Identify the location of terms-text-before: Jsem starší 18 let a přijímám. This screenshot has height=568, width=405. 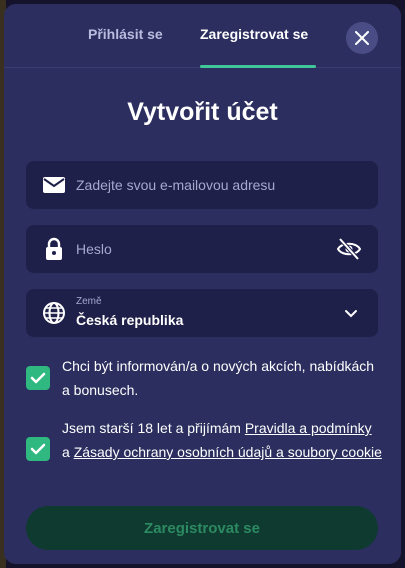
(153, 428).